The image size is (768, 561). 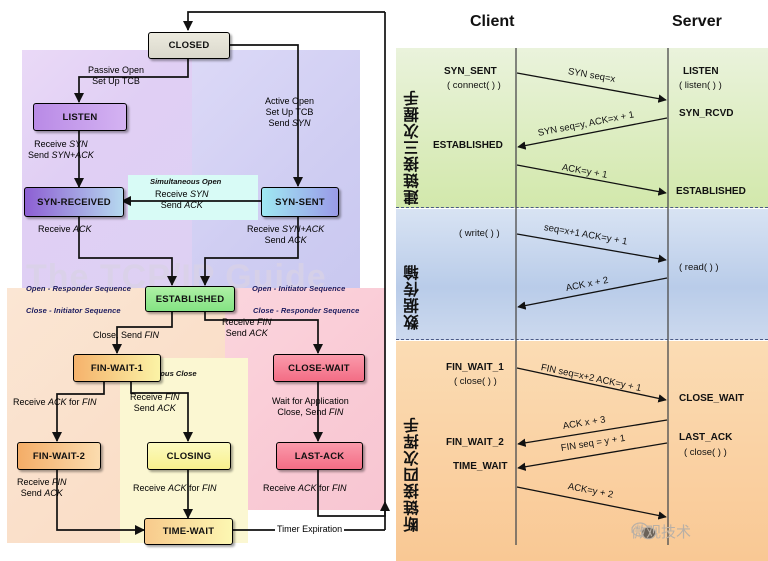 I want to click on state-close-wait-label: CLOSE-WAIT, so click(x=319, y=368).